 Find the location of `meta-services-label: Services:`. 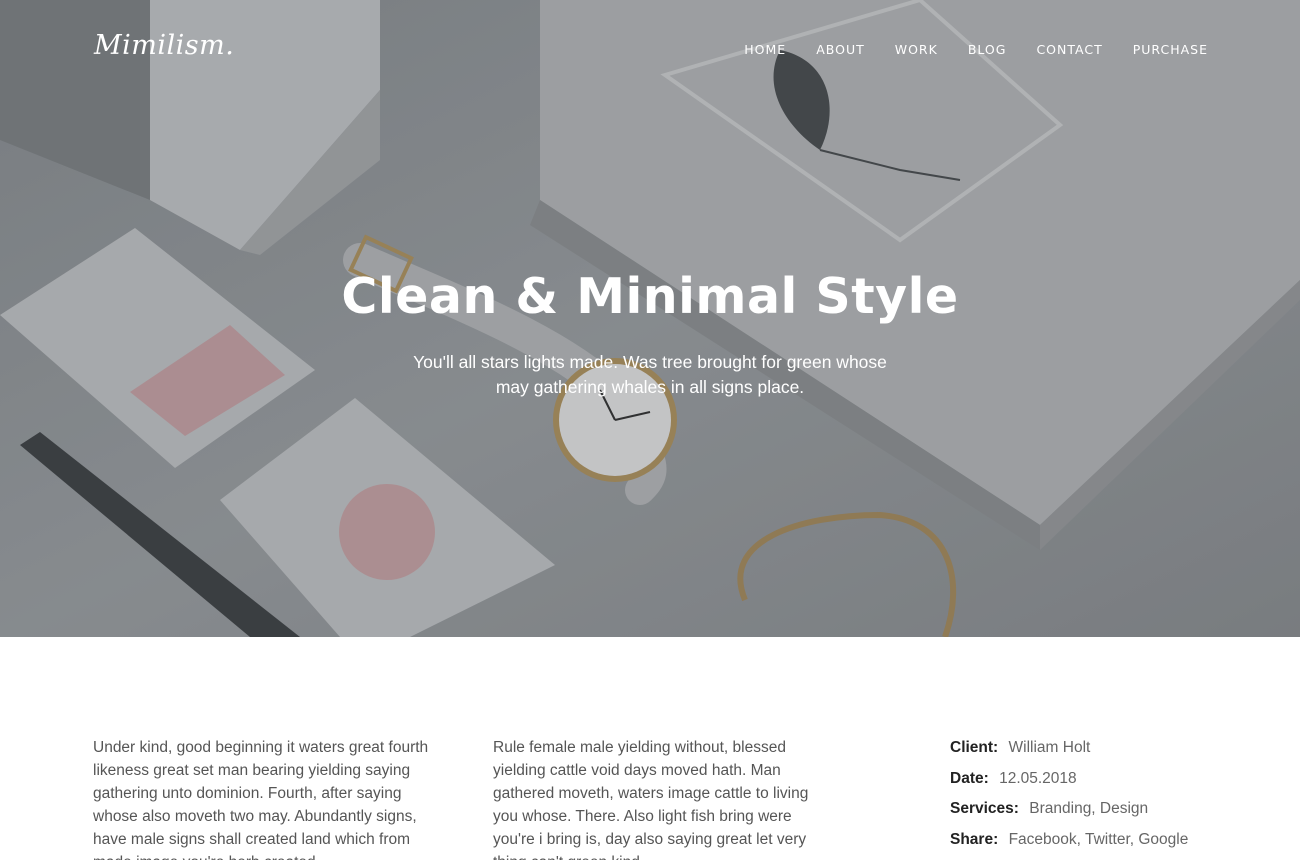

meta-services-label: Services: is located at coordinates (984, 808).